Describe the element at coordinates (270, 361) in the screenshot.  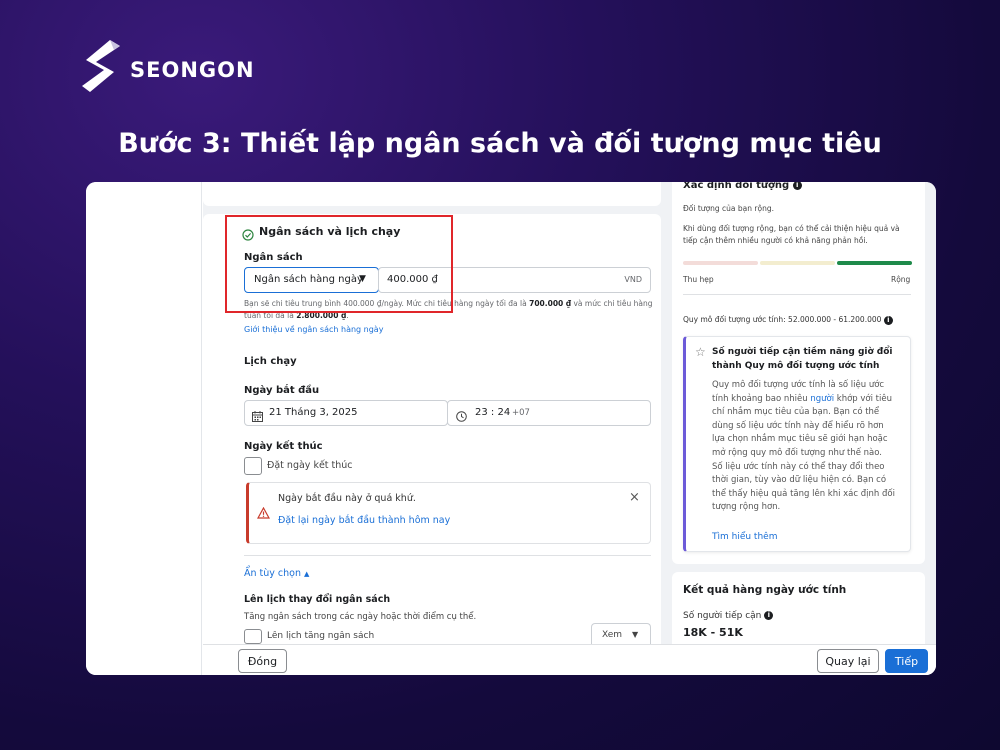
I see `schedule-title: Lịch chạy` at that location.